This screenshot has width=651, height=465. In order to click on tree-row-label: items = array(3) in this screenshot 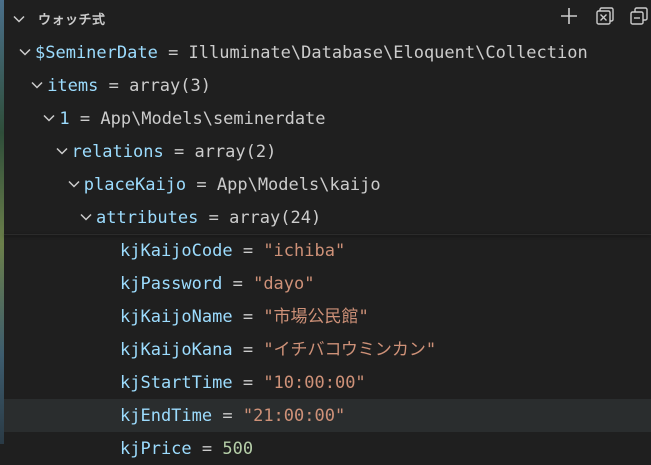, I will do `click(129, 86)`.